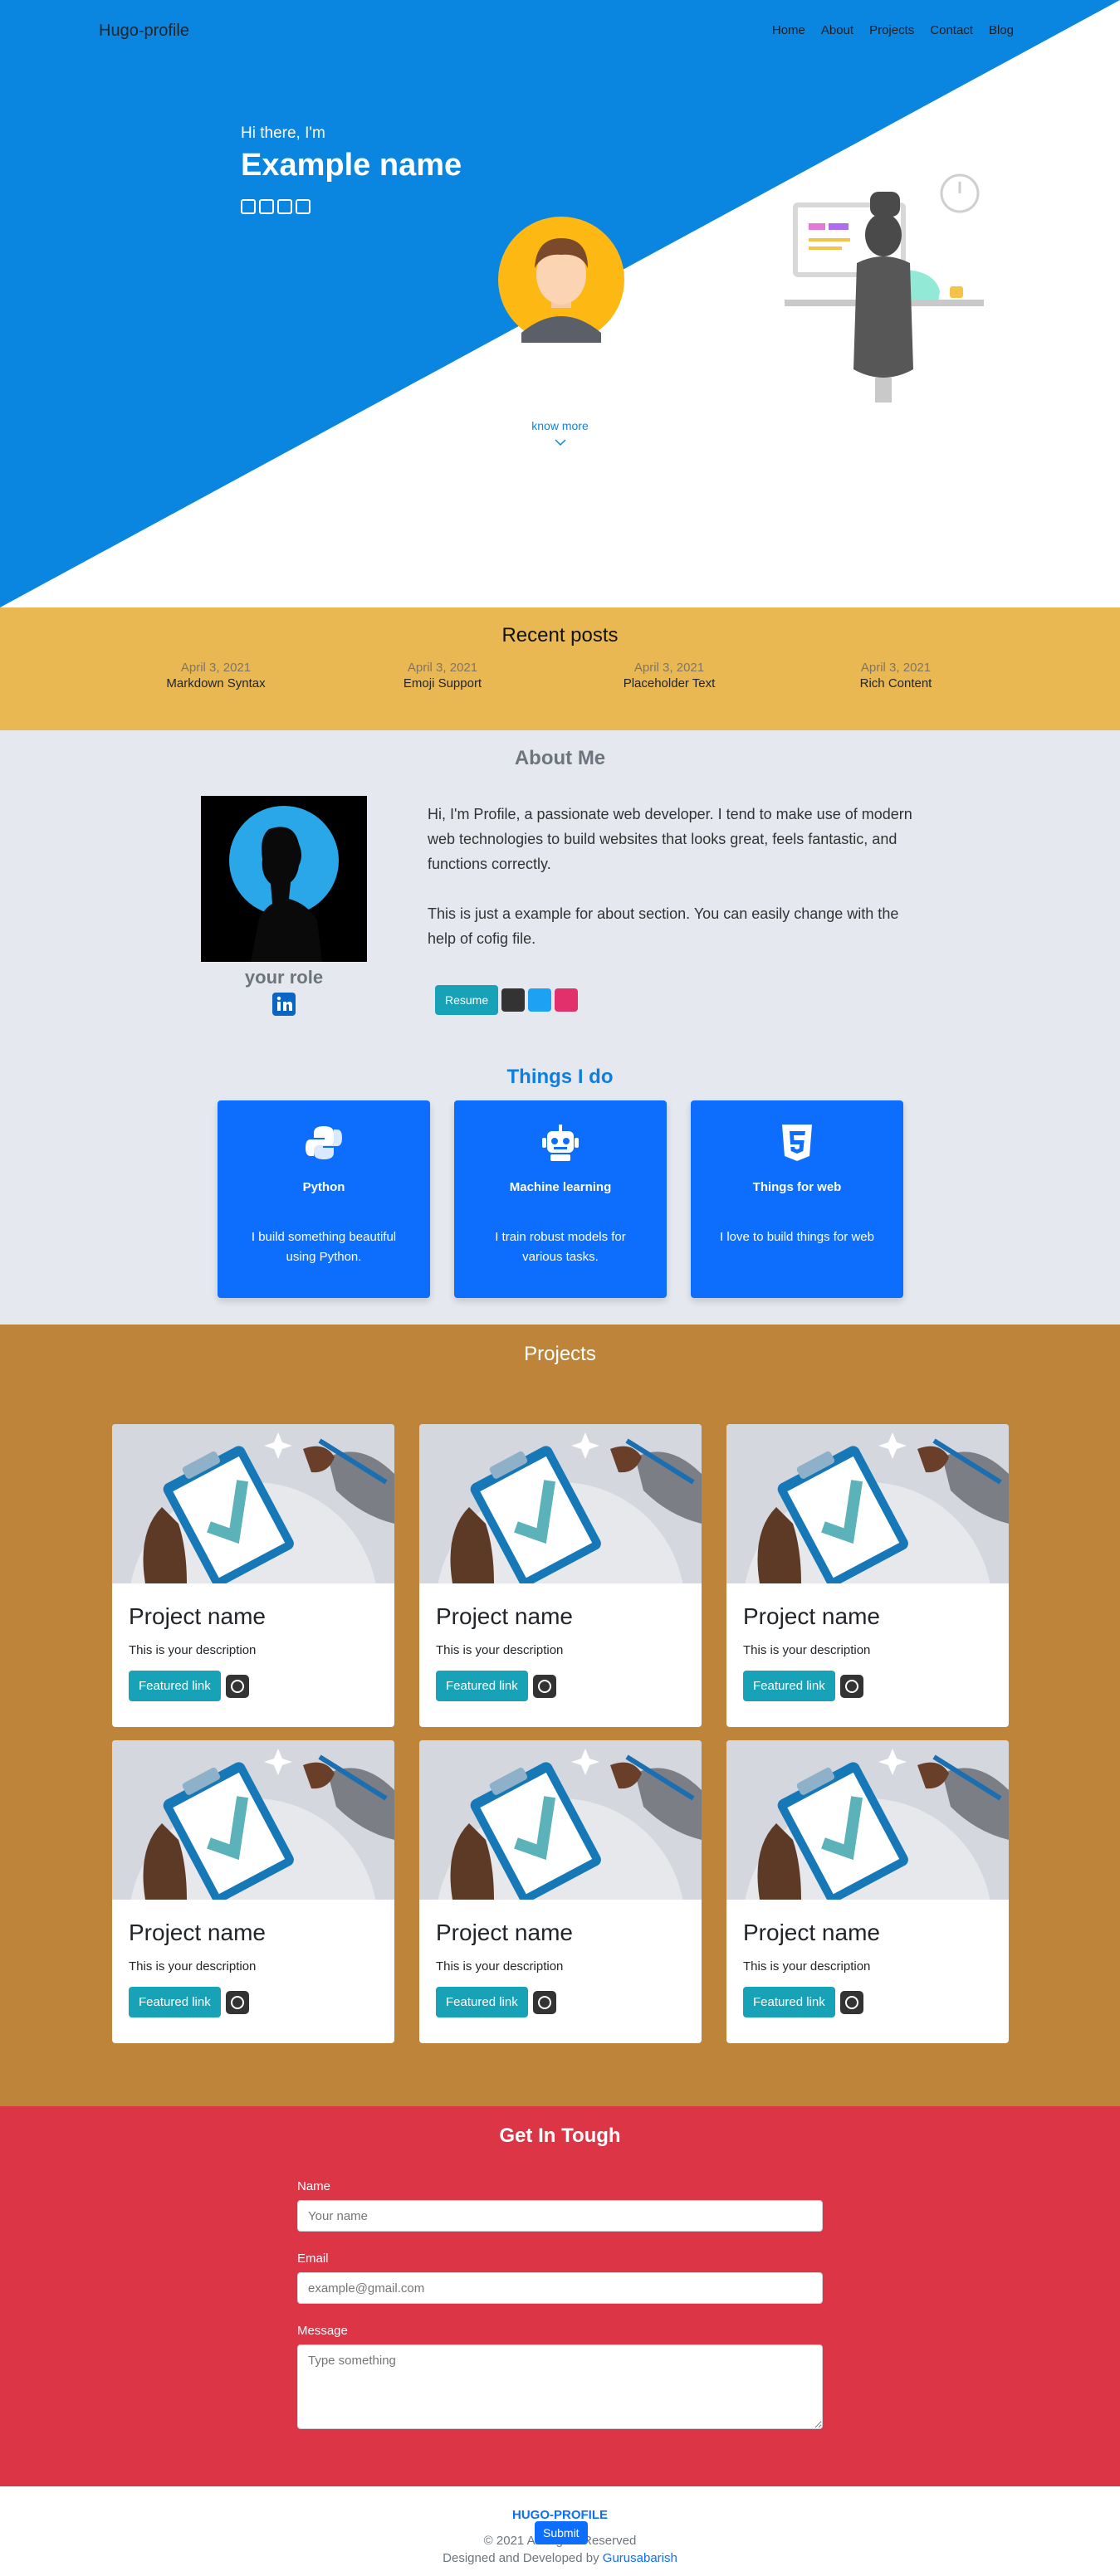 This screenshot has height=2576, width=1120. I want to click on skill-card-title: Things for web, so click(797, 1187).